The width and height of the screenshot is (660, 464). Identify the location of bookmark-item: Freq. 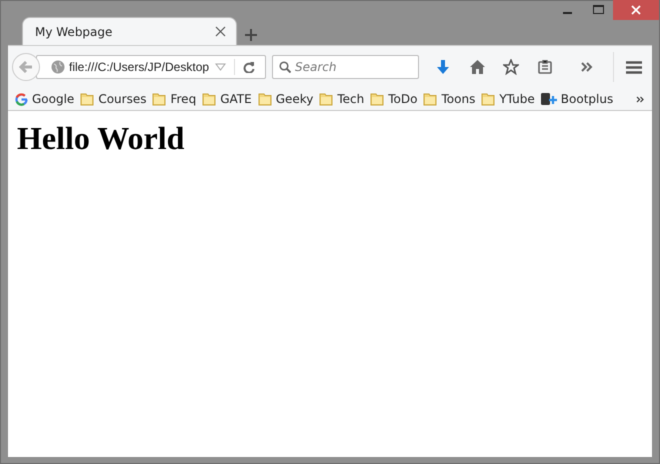
(174, 99).